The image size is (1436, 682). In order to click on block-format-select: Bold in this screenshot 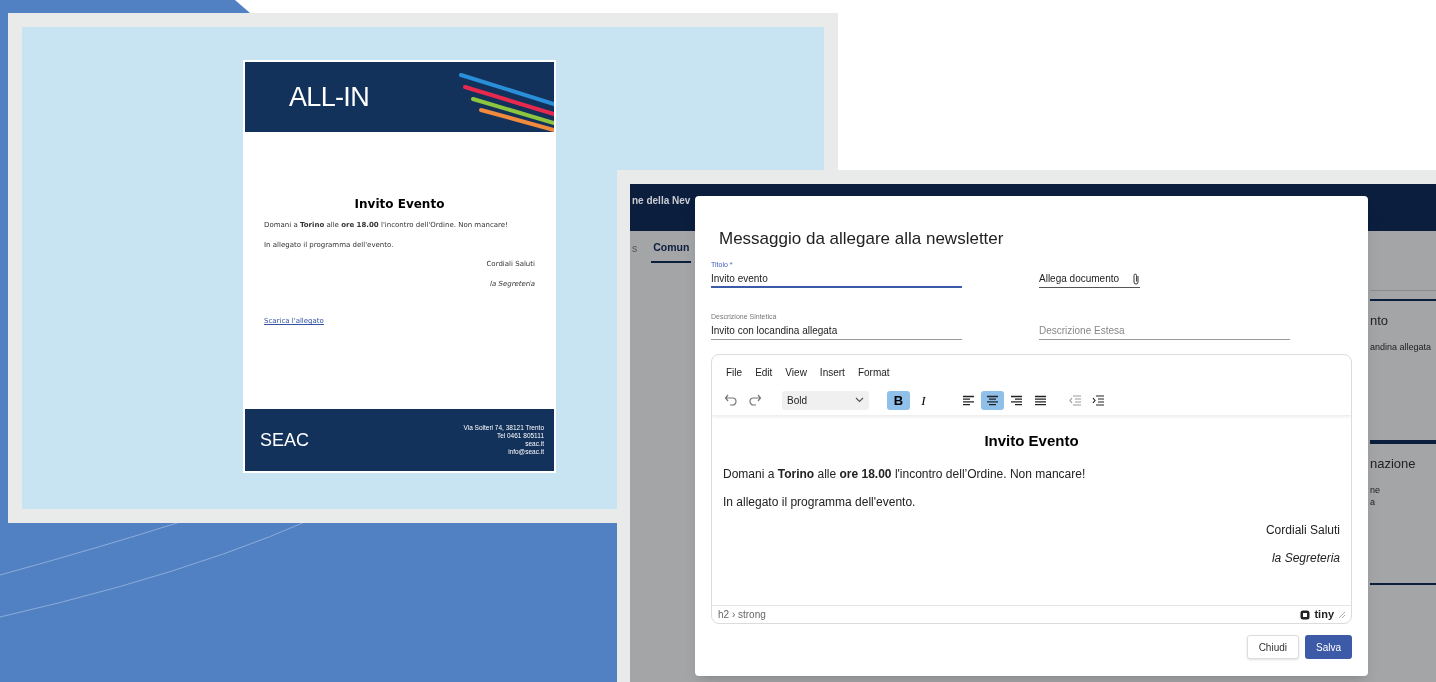, I will do `click(825, 400)`.